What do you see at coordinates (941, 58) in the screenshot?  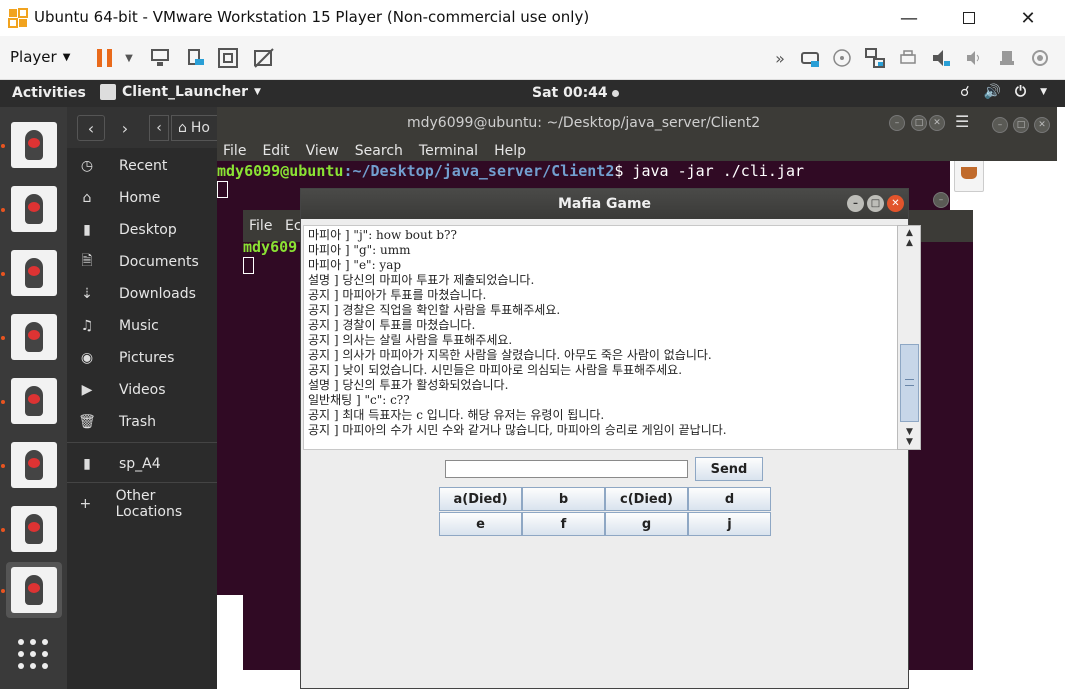 I see `sound-icon` at bounding box center [941, 58].